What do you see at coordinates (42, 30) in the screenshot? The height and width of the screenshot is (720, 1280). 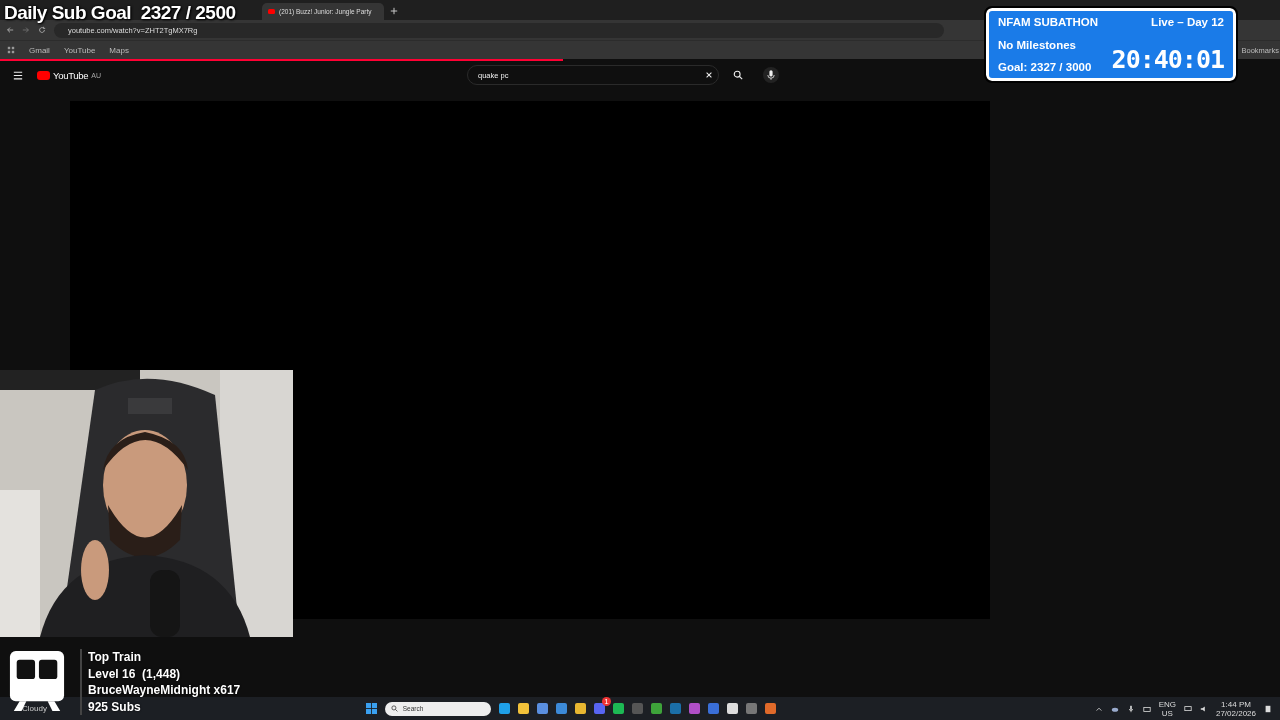 I see `reload-icon` at bounding box center [42, 30].